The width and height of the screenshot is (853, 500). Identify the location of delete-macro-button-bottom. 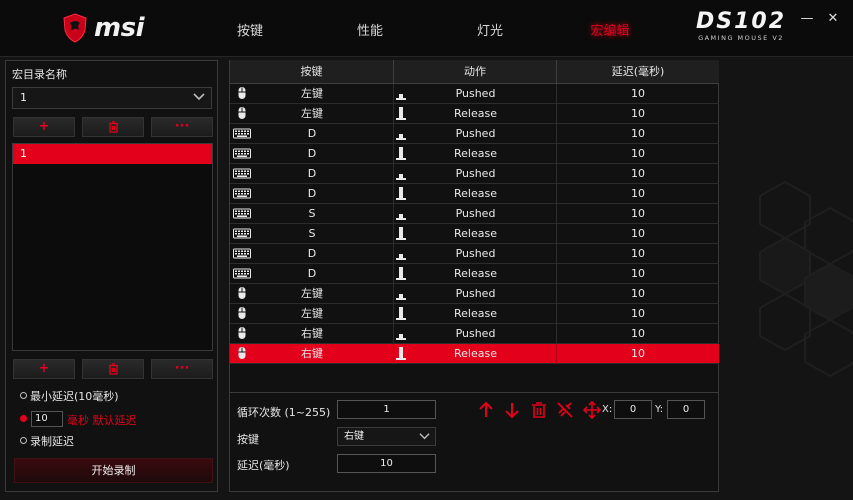
(113, 369).